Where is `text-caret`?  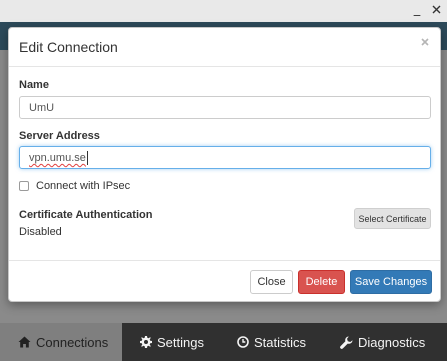
text-caret is located at coordinates (87, 158).